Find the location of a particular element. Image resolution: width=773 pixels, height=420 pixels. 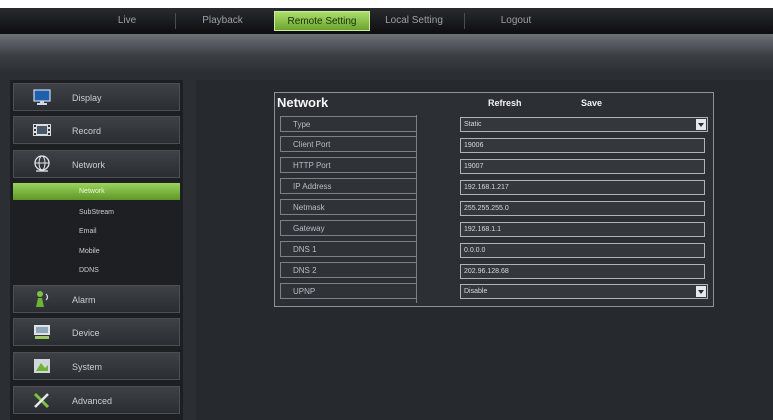

film-icon is located at coordinates (42, 130).